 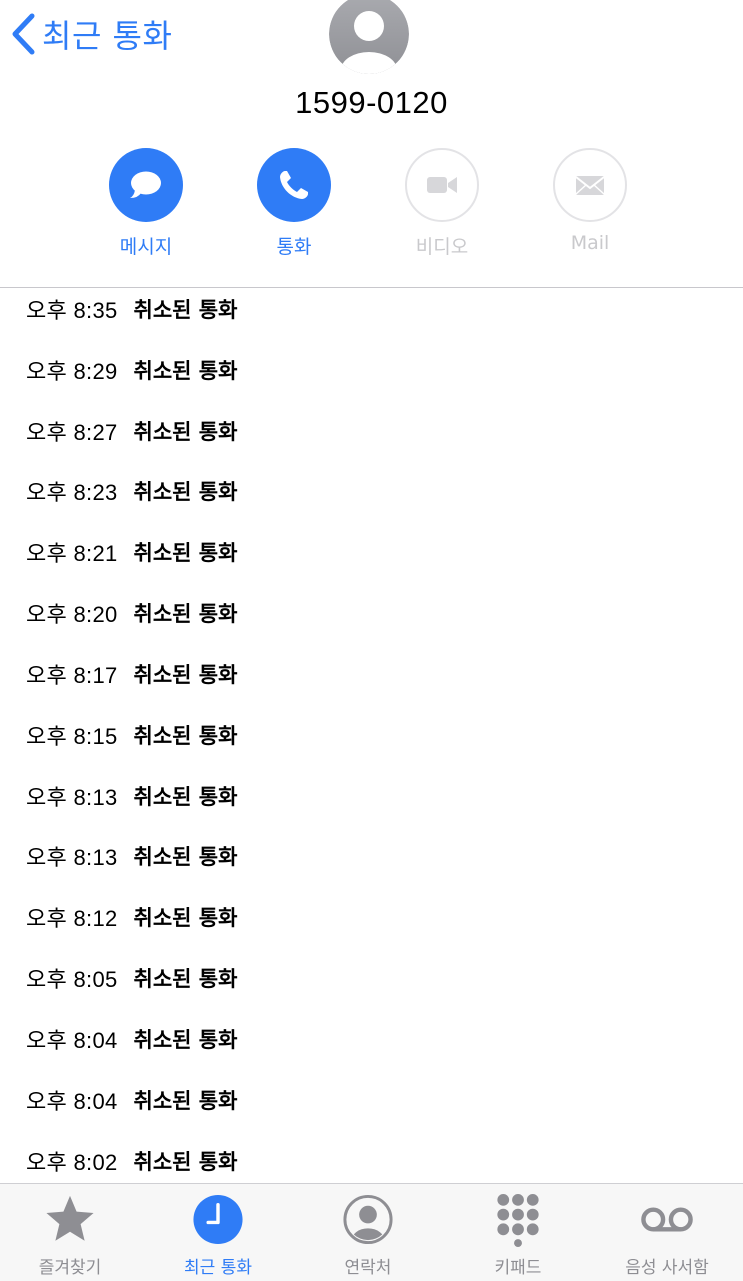 I want to click on back-button: 최근 통화, so click(x=91, y=34).